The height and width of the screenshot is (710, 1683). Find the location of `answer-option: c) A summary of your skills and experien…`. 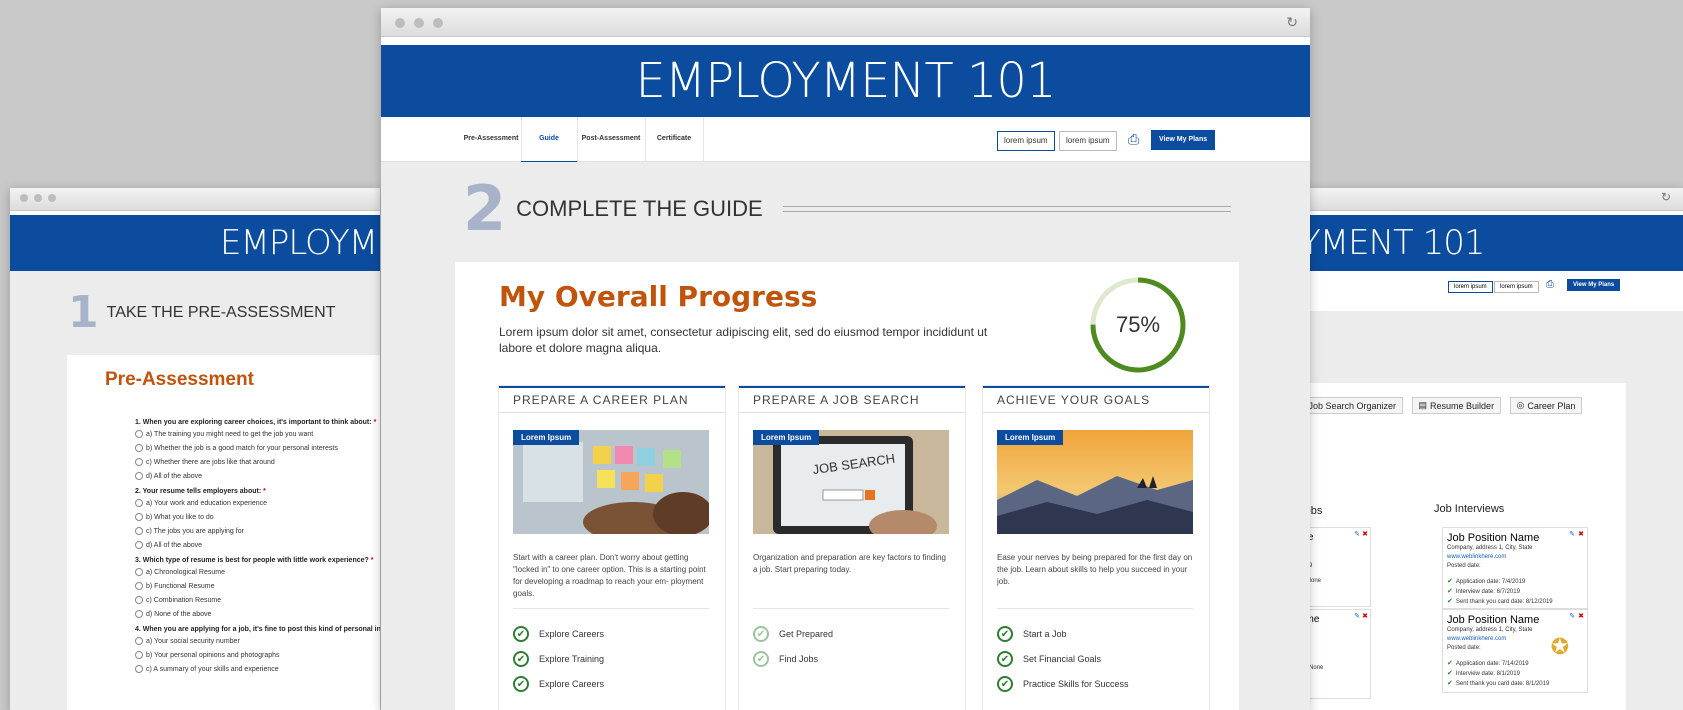

answer-option: c) A summary of your skills and experien… is located at coordinates (257, 669).